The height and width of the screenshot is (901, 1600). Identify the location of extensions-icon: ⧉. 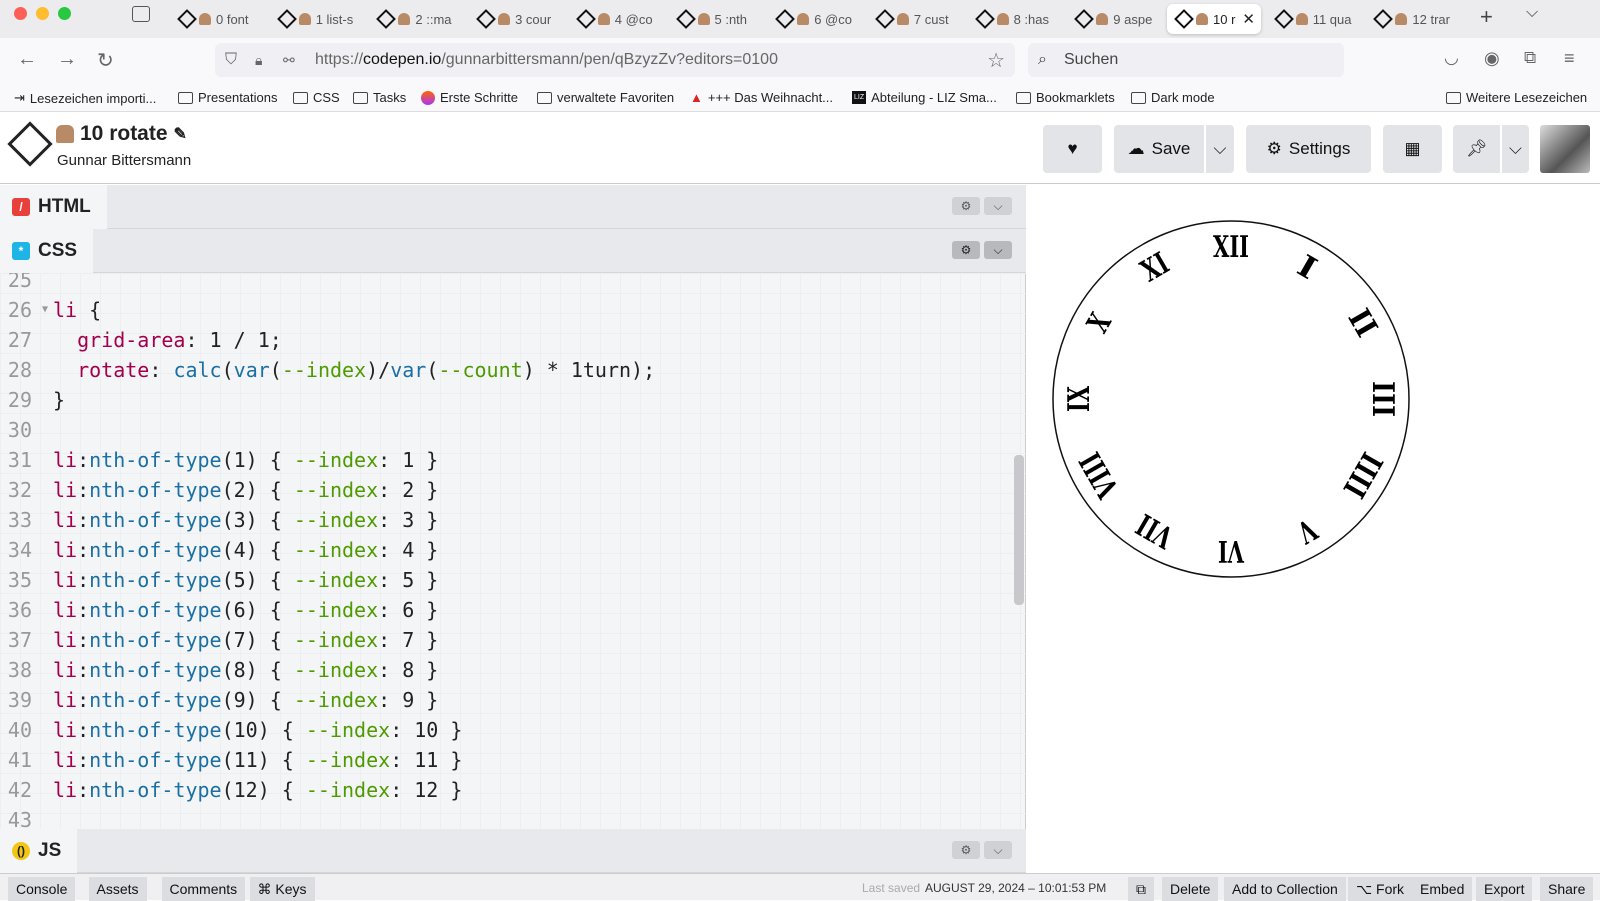
(1530, 58).